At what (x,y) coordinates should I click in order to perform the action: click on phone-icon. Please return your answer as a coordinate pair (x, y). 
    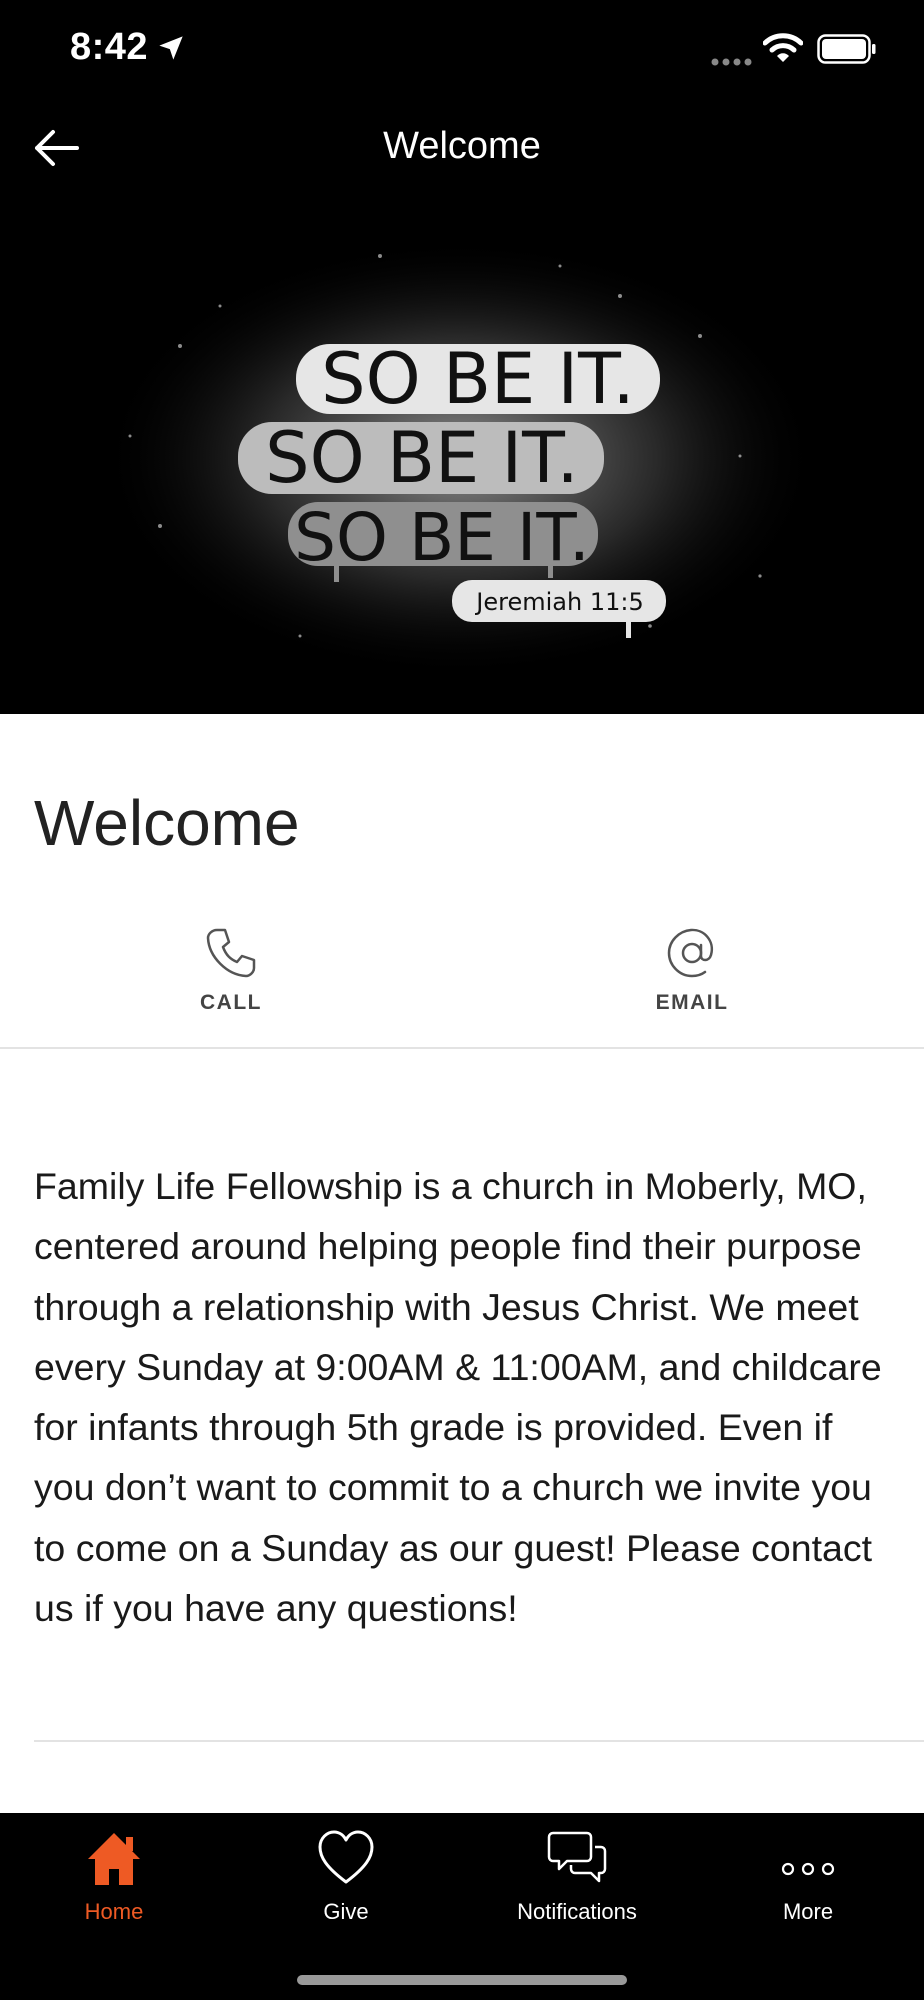
    Looking at the image, I should click on (231, 953).